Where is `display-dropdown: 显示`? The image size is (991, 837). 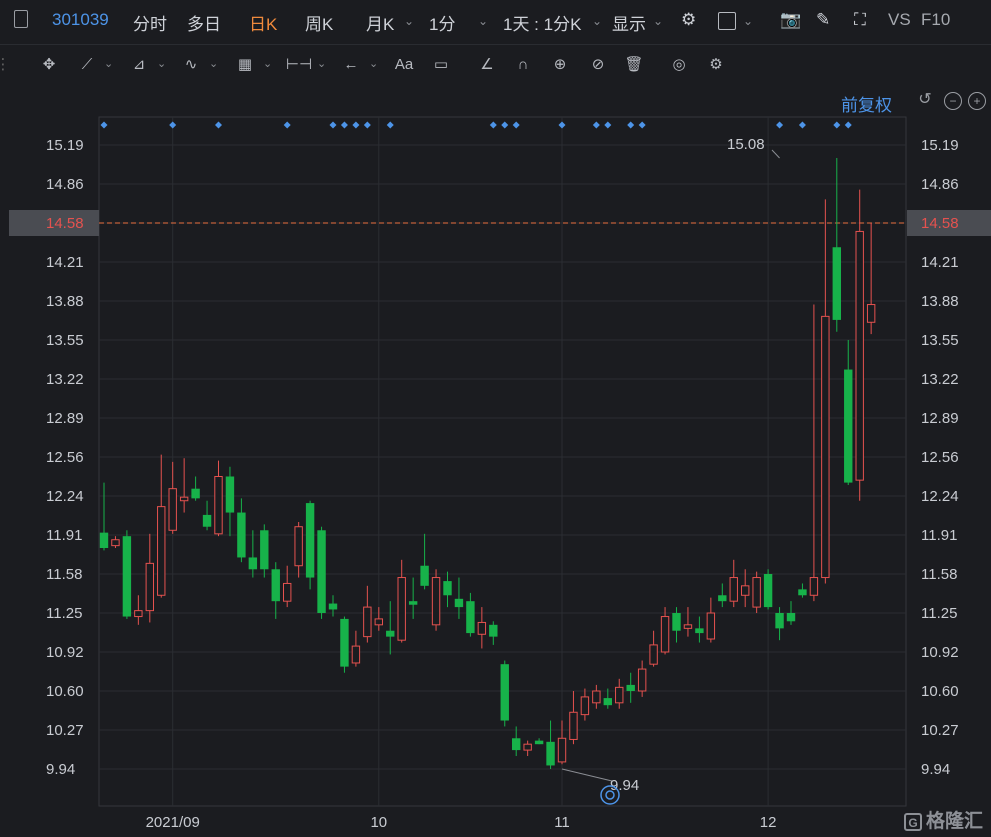 display-dropdown: 显示 is located at coordinates (629, 22).